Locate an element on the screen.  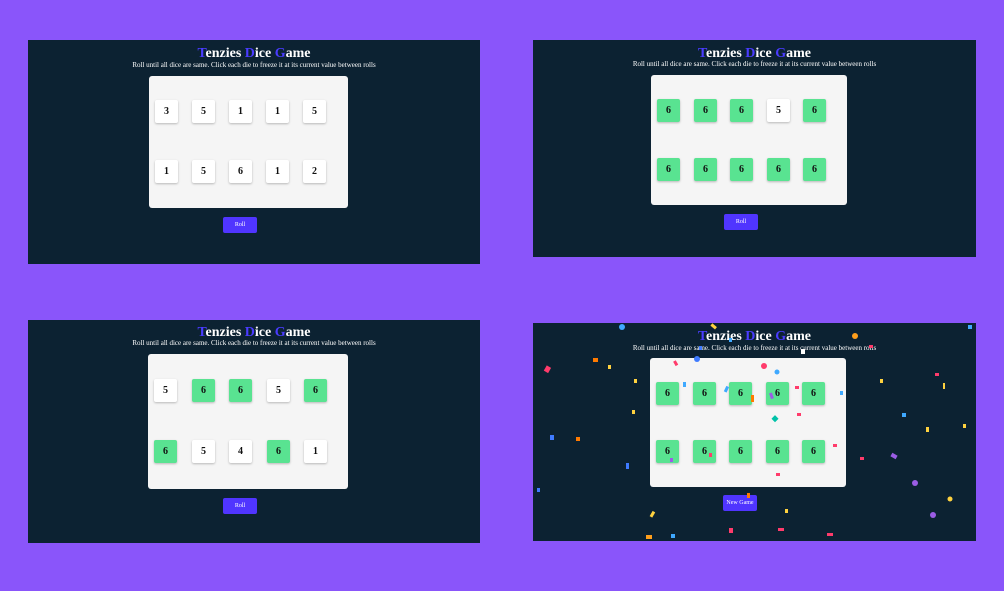
die: 3 is located at coordinates (166, 111).